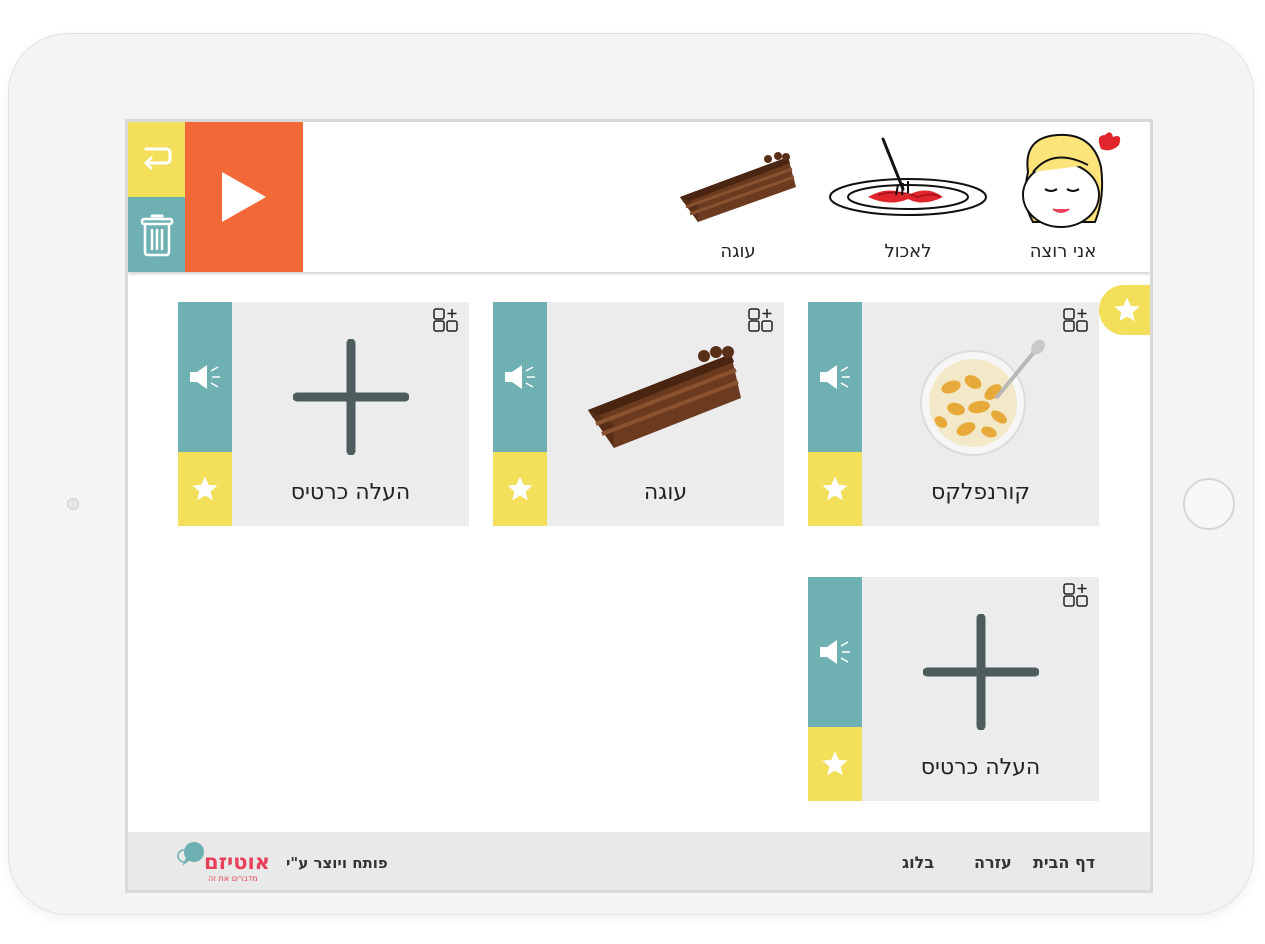 This screenshot has width=1265, height=944. I want to click on delete-button, so click(156, 234).